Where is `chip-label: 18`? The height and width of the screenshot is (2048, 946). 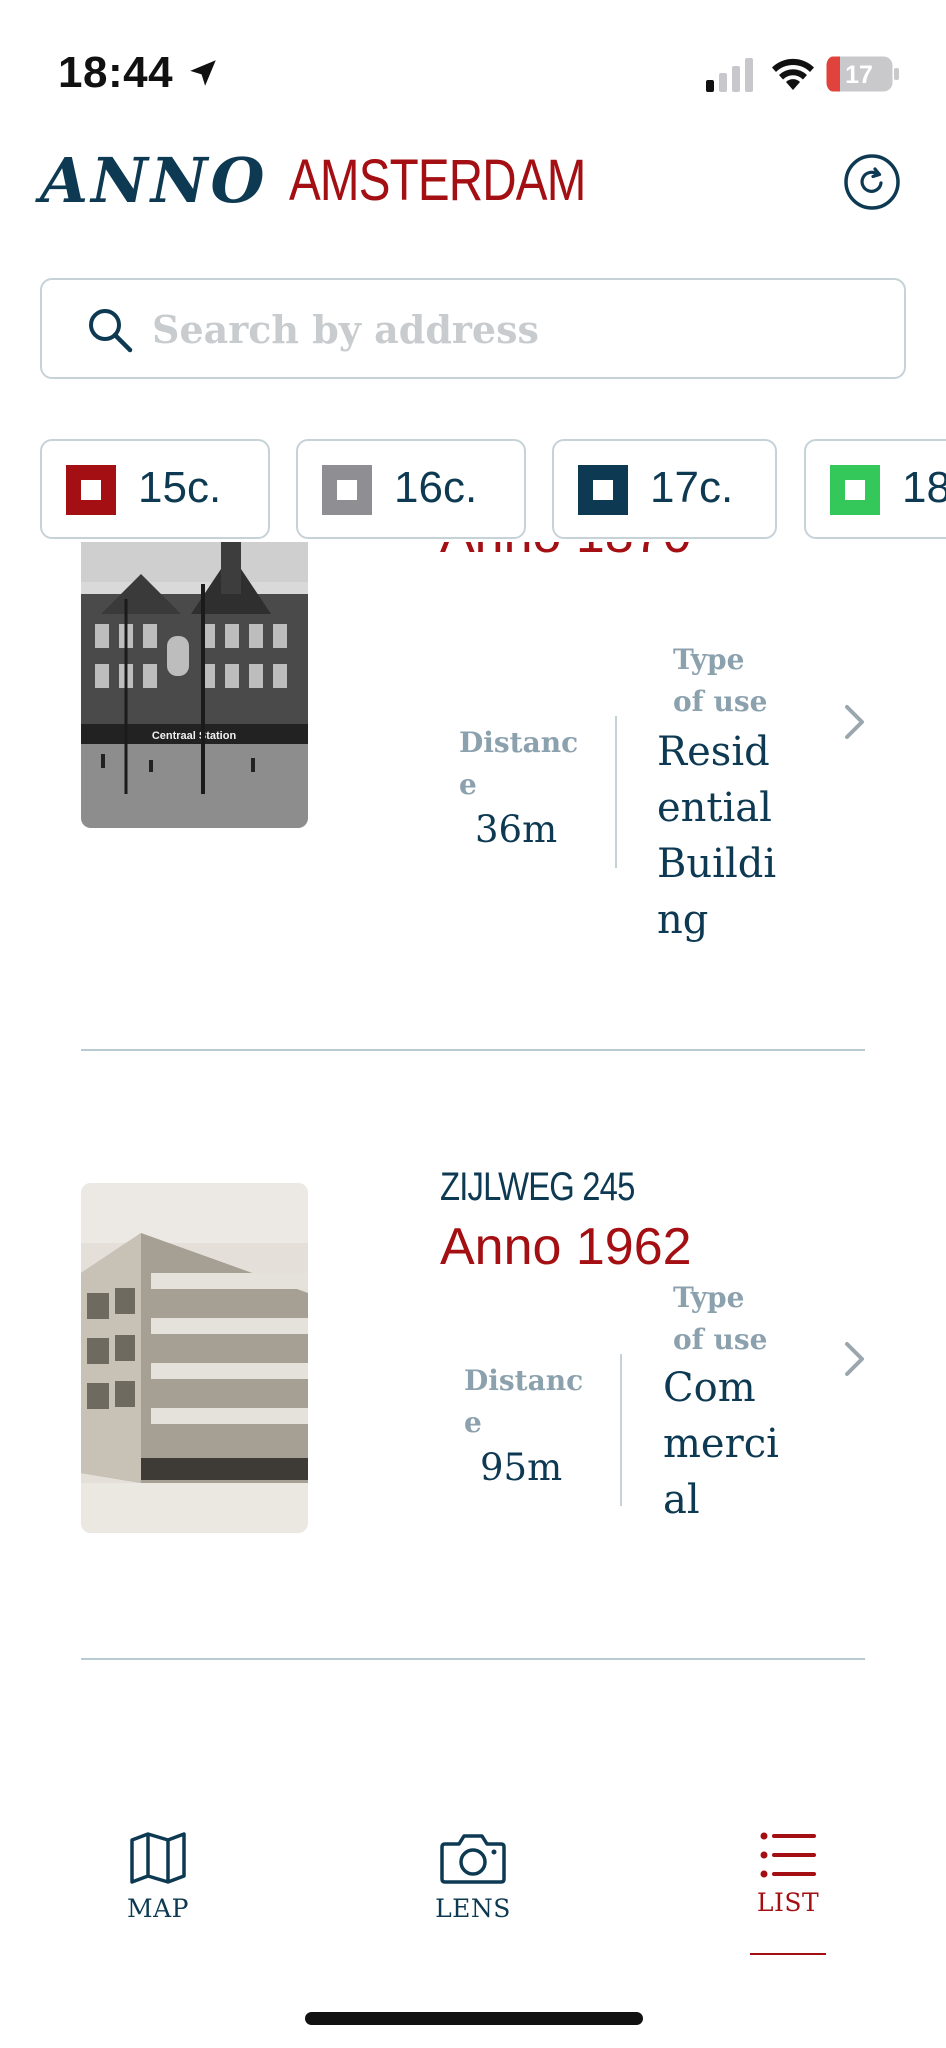 chip-label: 18 is located at coordinates (924, 487).